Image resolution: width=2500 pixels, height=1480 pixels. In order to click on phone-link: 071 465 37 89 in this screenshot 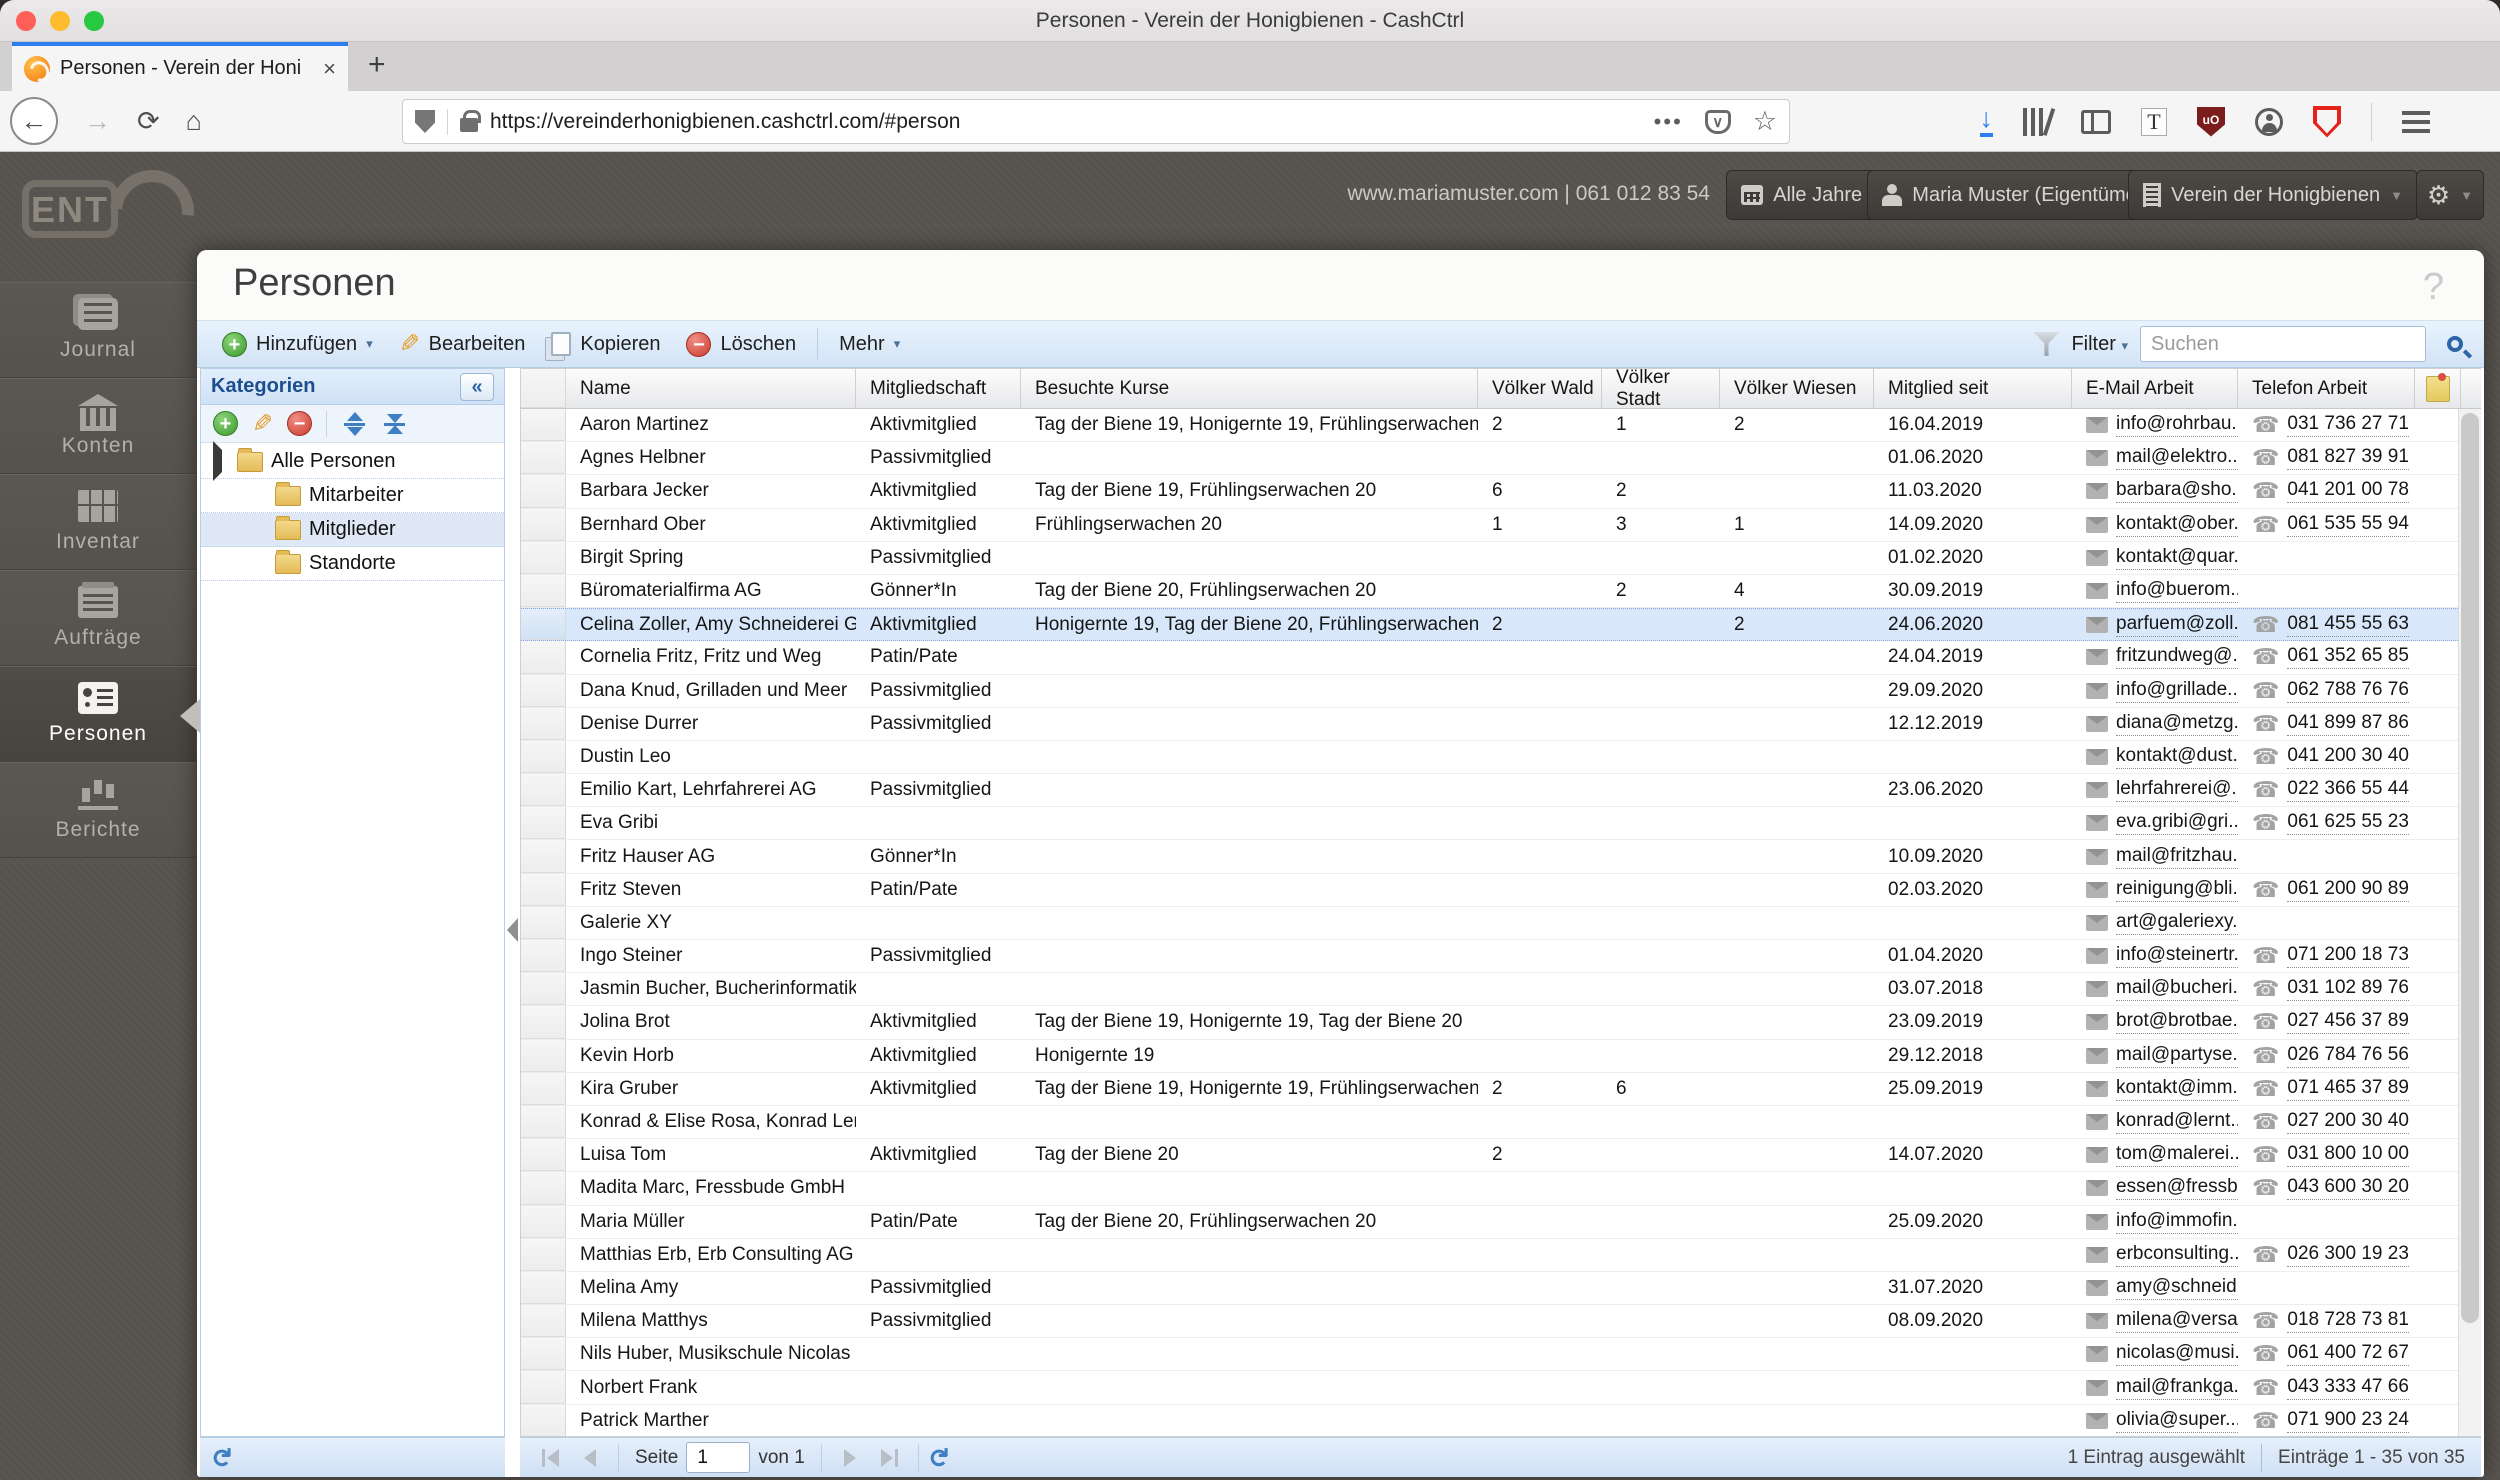, I will do `click(2348, 1089)`.